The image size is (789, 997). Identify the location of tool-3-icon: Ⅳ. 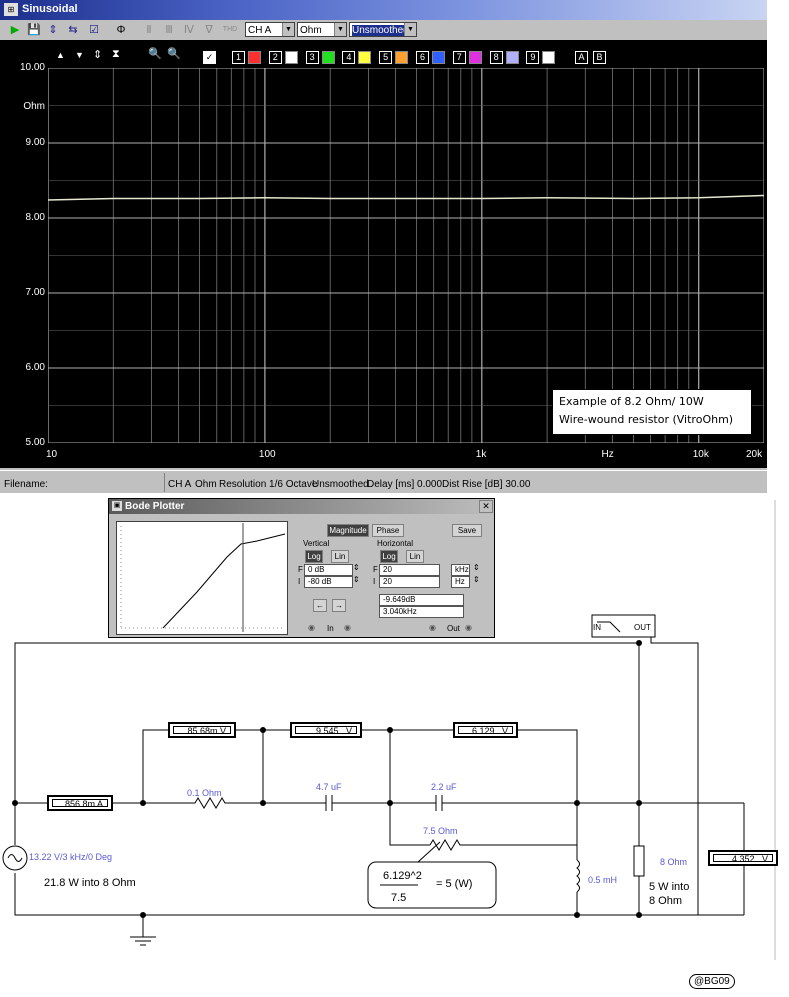
(189, 30).